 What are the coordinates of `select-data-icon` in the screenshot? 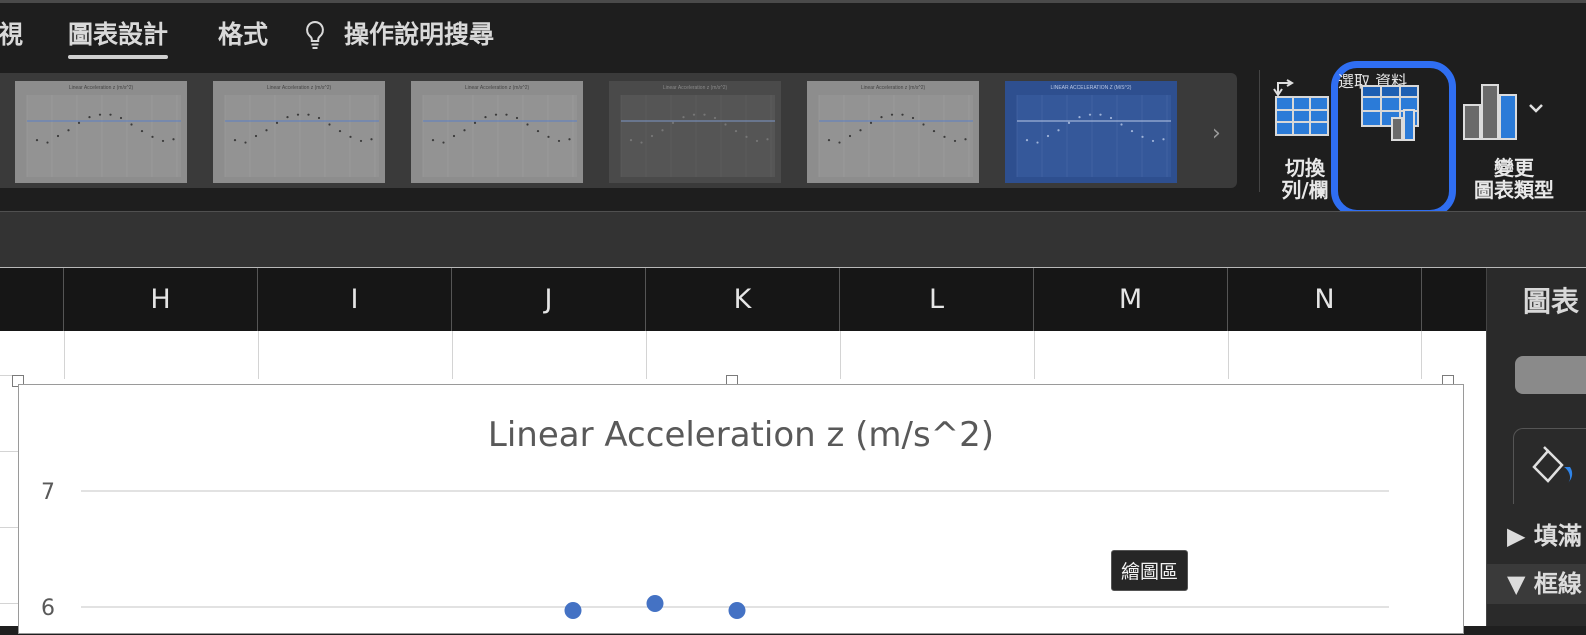 It's located at (1390, 113).